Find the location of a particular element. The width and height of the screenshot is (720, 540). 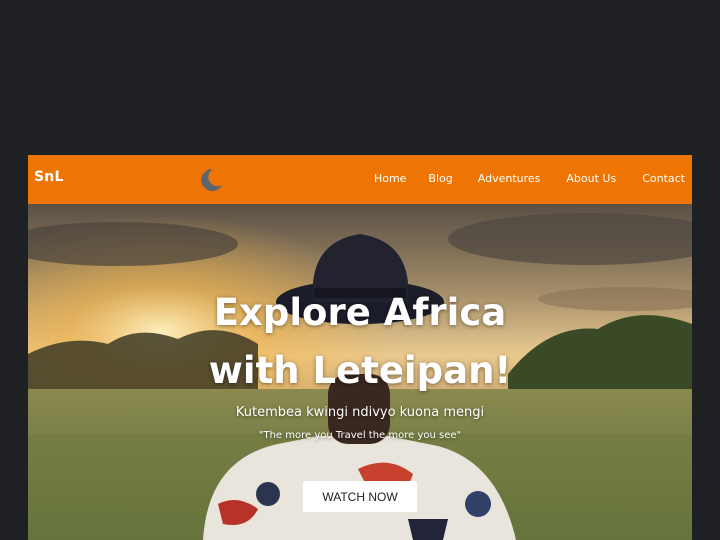

watch-now-button: WATCH NOW is located at coordinates (360, 496).